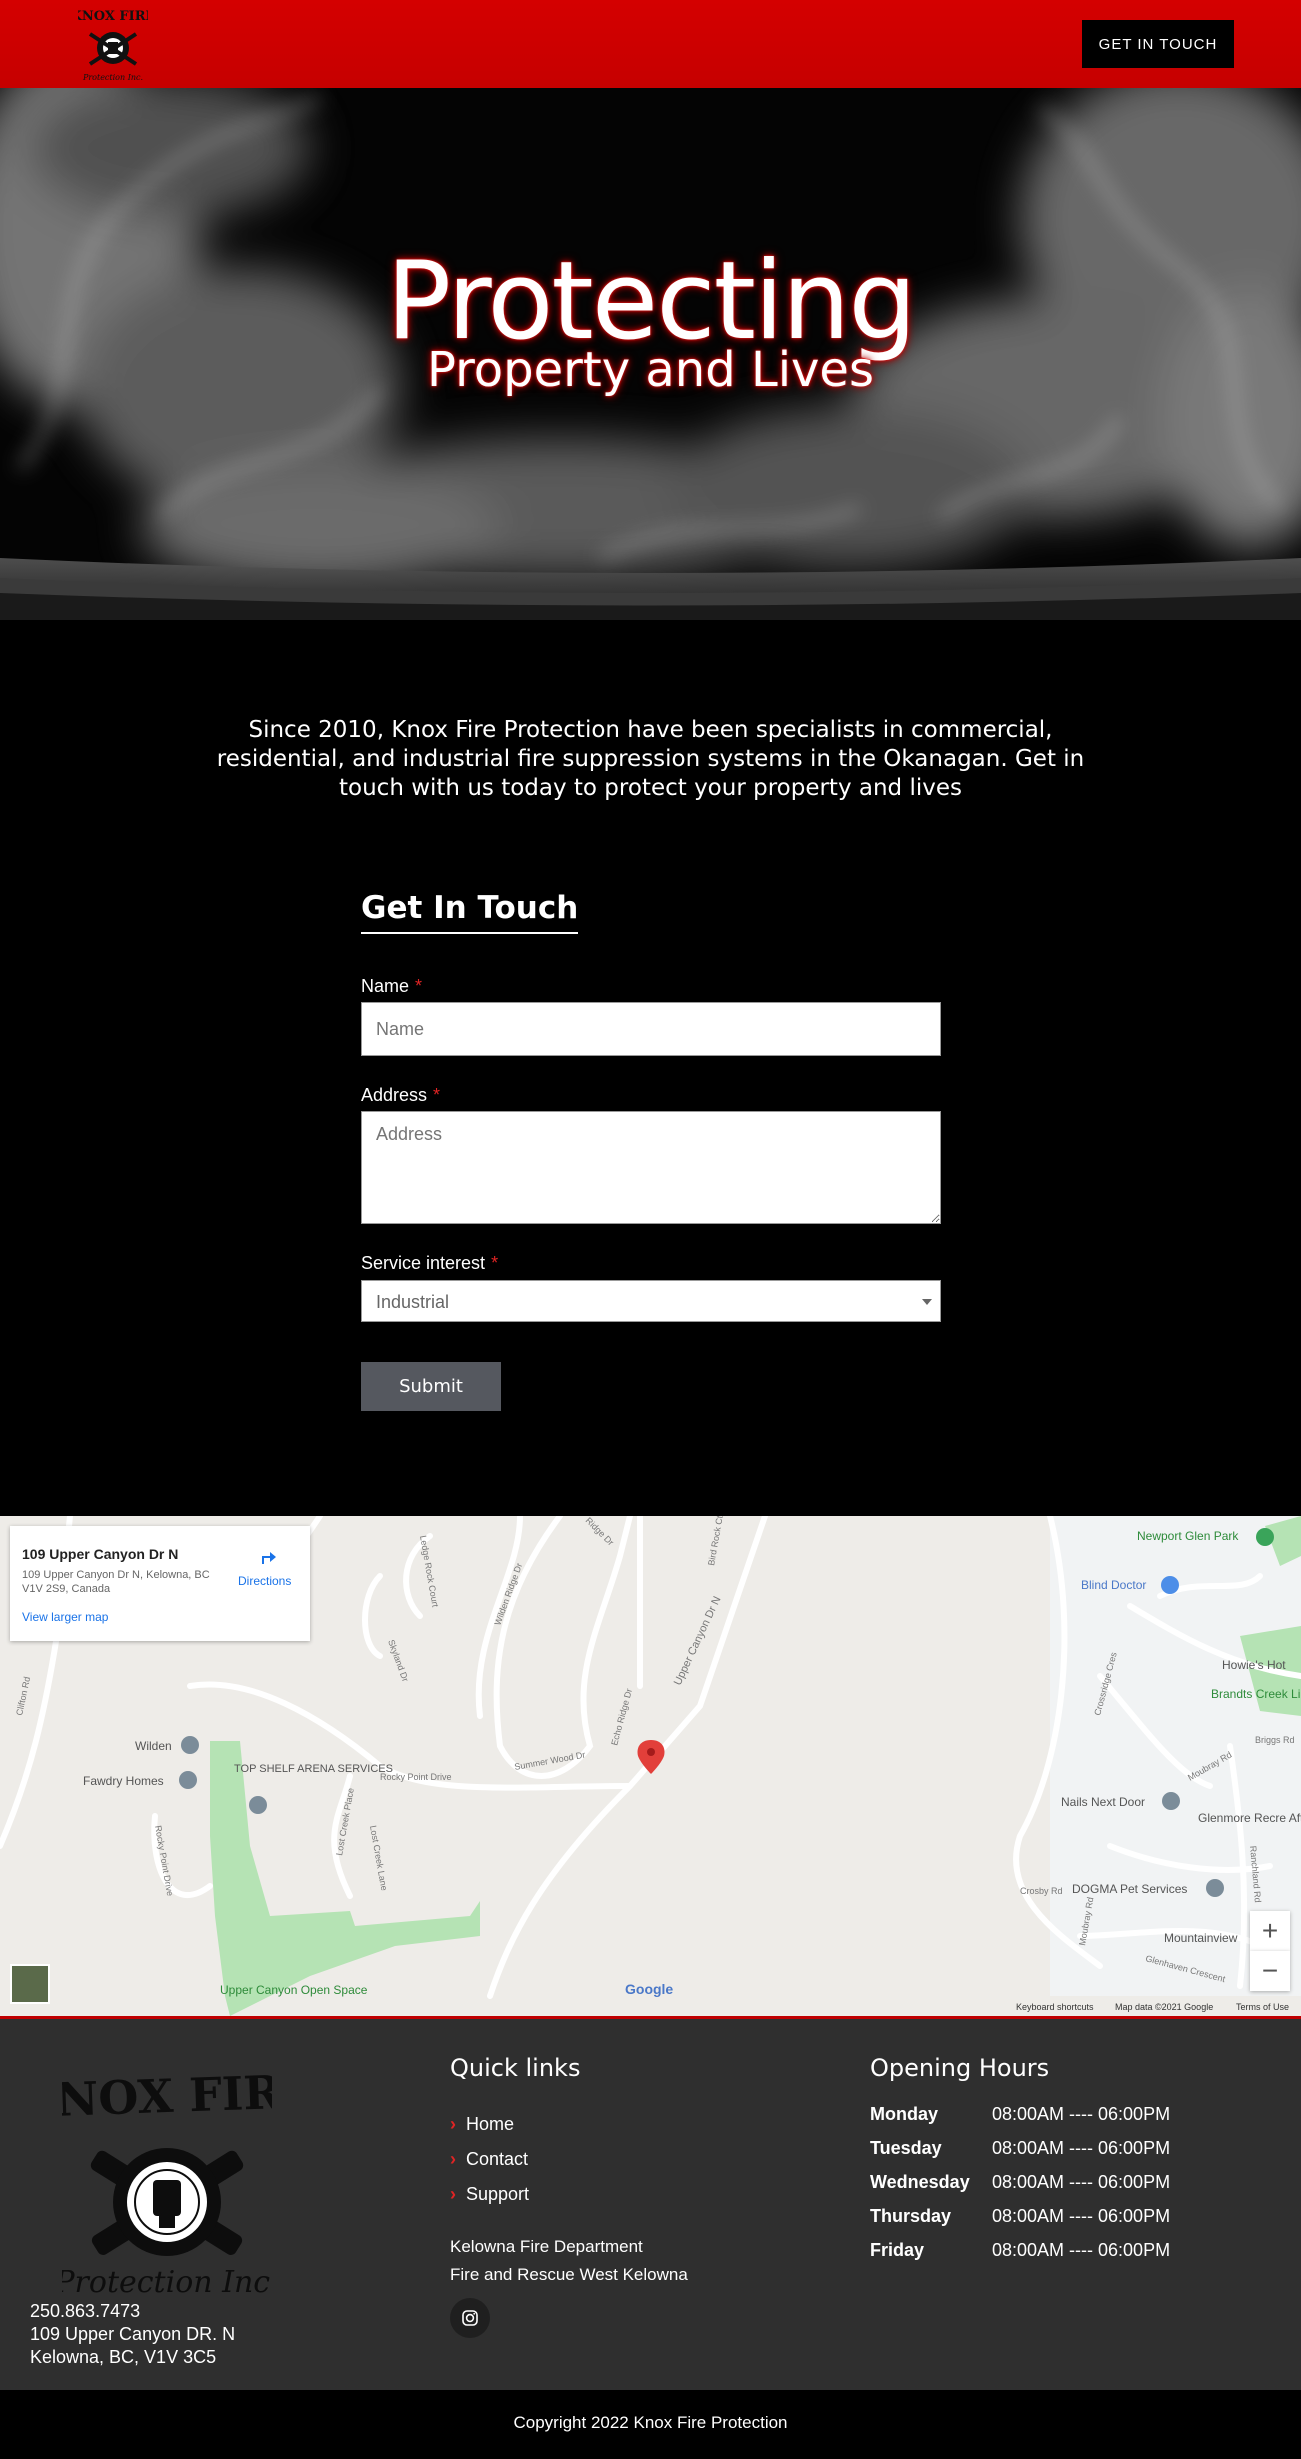  What do you see at coordinates (497, 2159) in the screenshot?
I see `quick-link-label: Contact` at bounding box center [497, 2159].